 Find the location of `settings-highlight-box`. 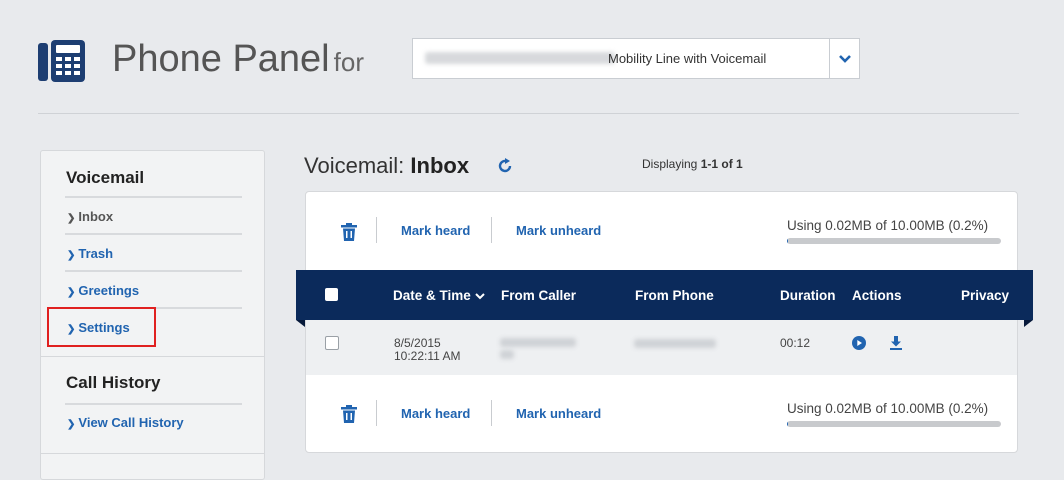

settings-highlight-box is located at coordinates (101, 327).